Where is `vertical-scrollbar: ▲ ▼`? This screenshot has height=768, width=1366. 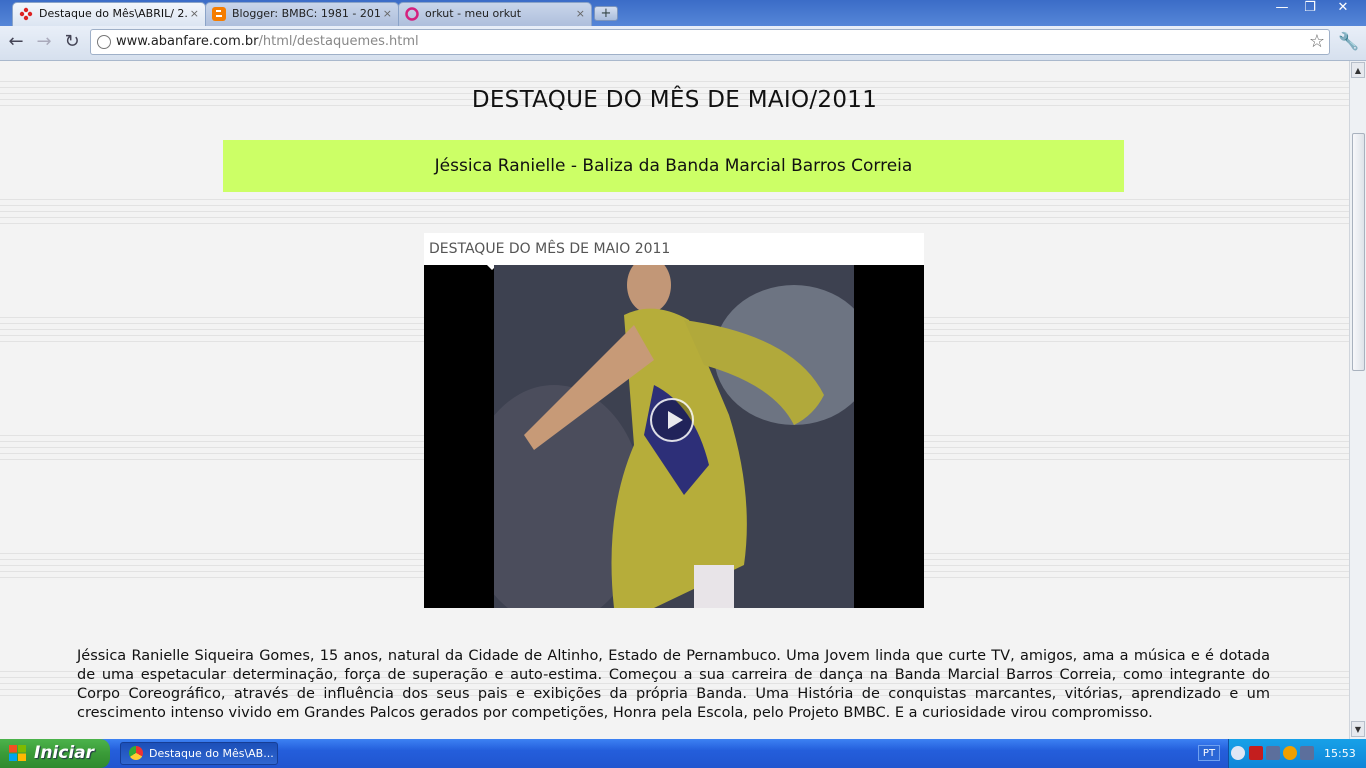
vertical-scrollbar: ▲ ▼ is located at coordinates (1357, 400).